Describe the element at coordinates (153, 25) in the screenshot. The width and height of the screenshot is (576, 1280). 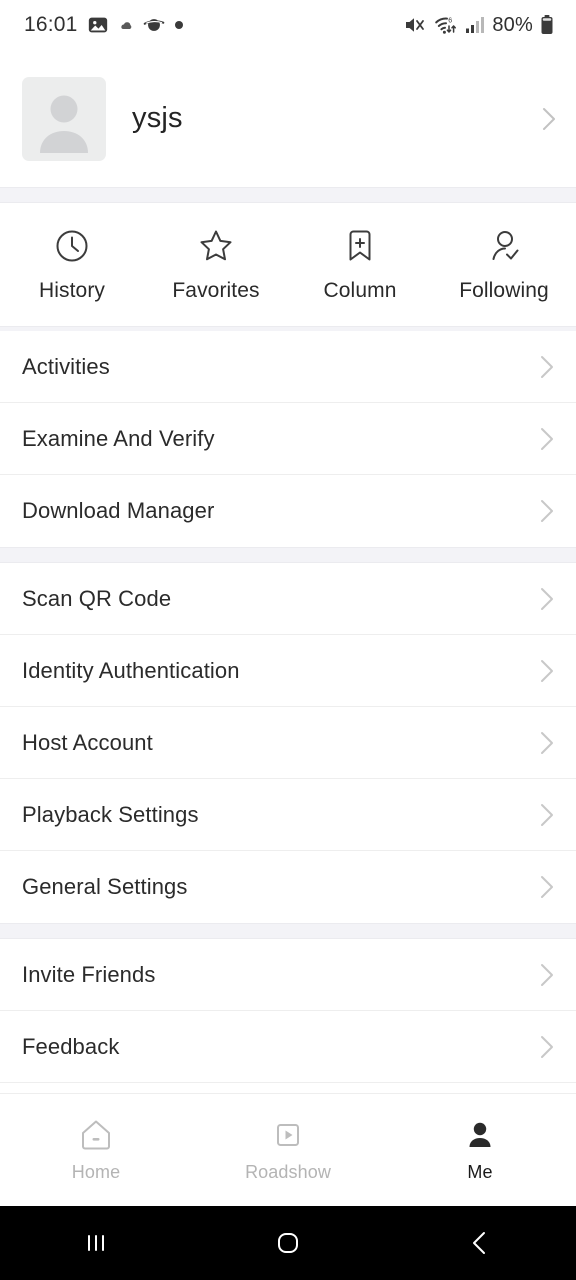
I see `saturn-icon` at that location.